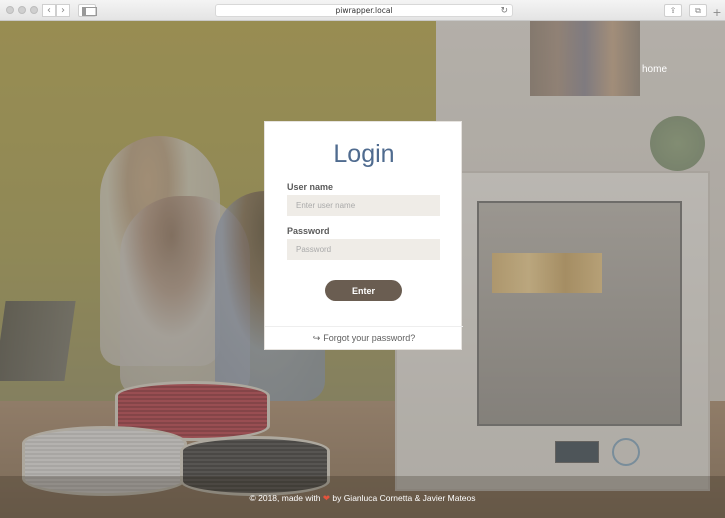 The width and height of the screenshot is (725, 518). I want to click on card-divider, so click(364, 326).